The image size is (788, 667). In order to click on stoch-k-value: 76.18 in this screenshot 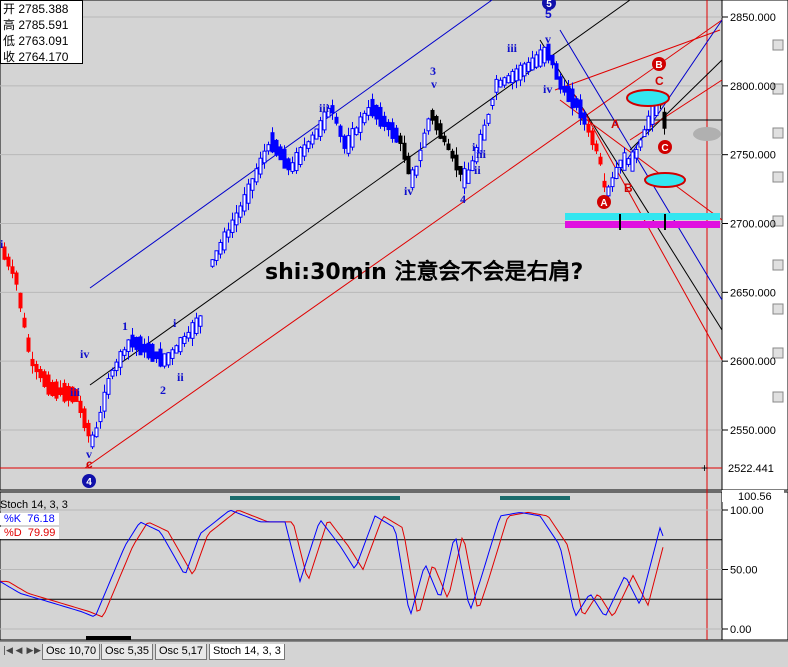, I will do `click(41, 519)`.